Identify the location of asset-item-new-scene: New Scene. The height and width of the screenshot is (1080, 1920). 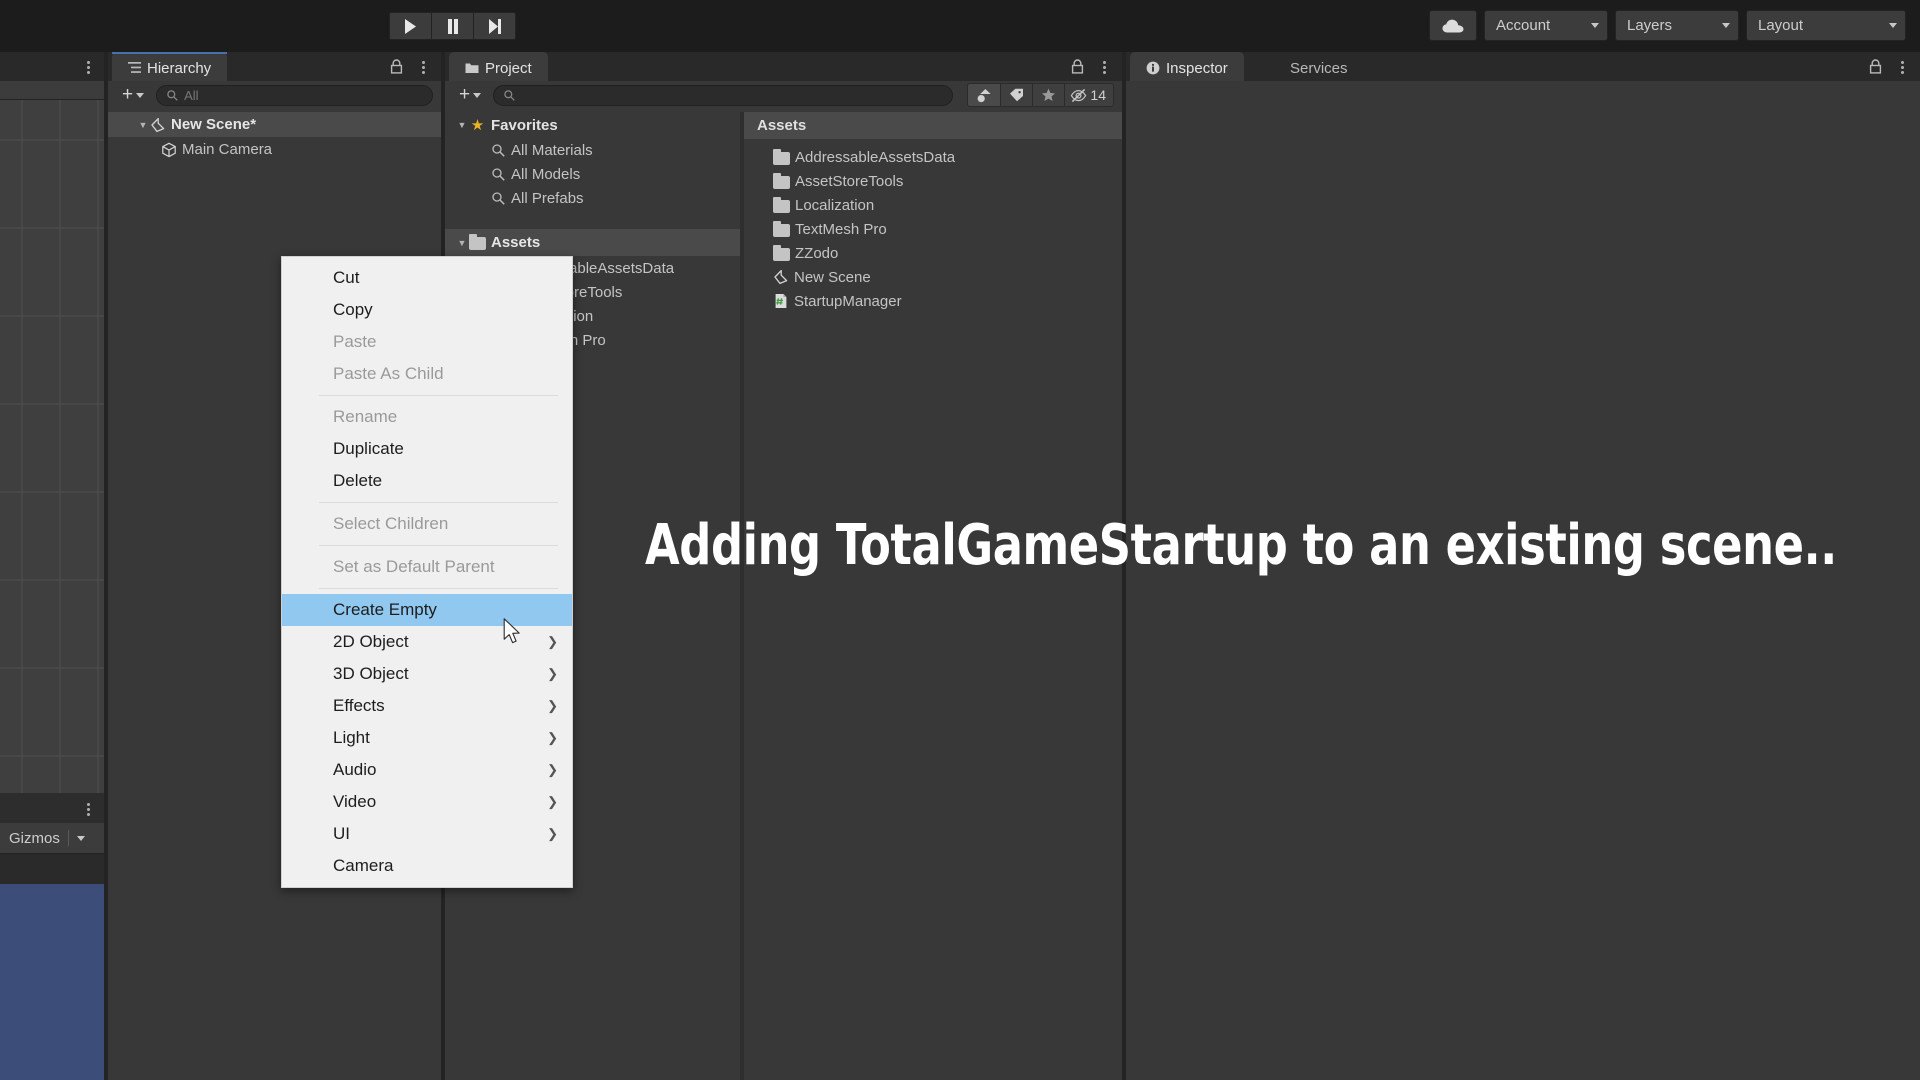
(933, 277).